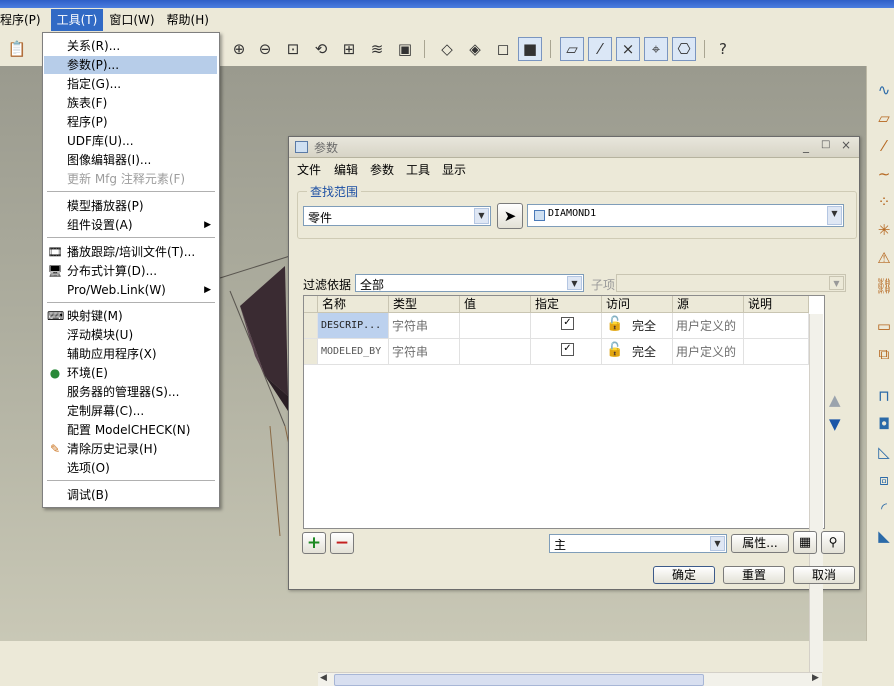 This screenshot has height=686, width=894. What do you see at coordinates (638, 543) in the screenshot?
I see `main-select: 主 ▼` at bounding box center [638, 543].